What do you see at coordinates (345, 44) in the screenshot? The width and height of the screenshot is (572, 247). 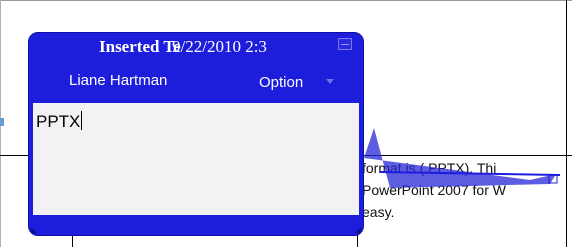 I see `collapse-icon` at bounding box center [345, 44].